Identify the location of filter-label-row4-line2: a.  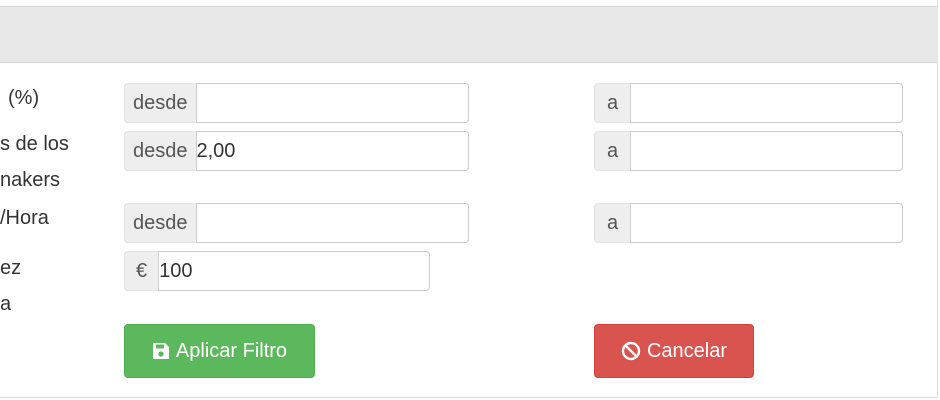
(6, 304).